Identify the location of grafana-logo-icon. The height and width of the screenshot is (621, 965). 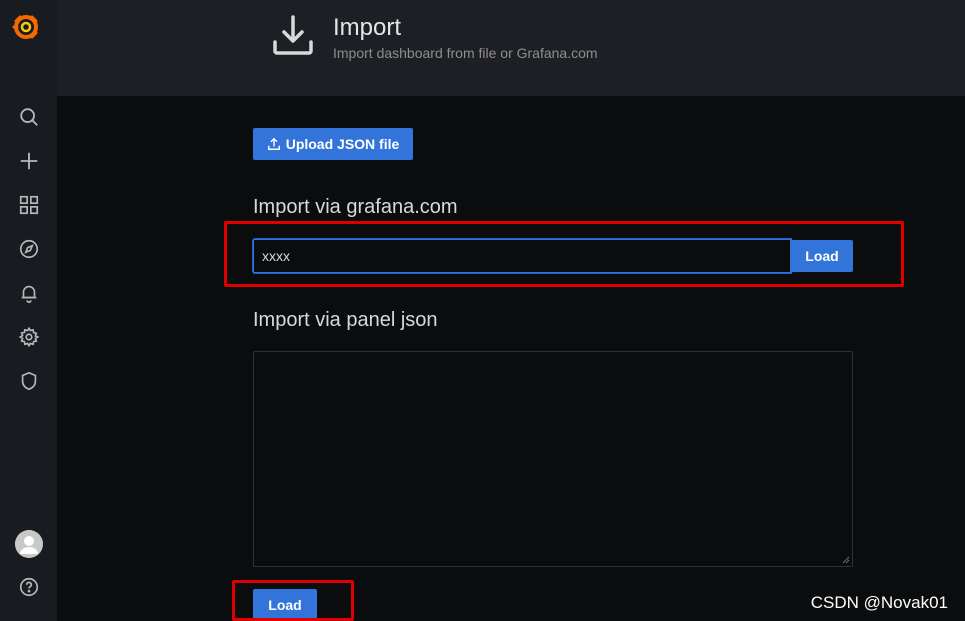
(26, 27).